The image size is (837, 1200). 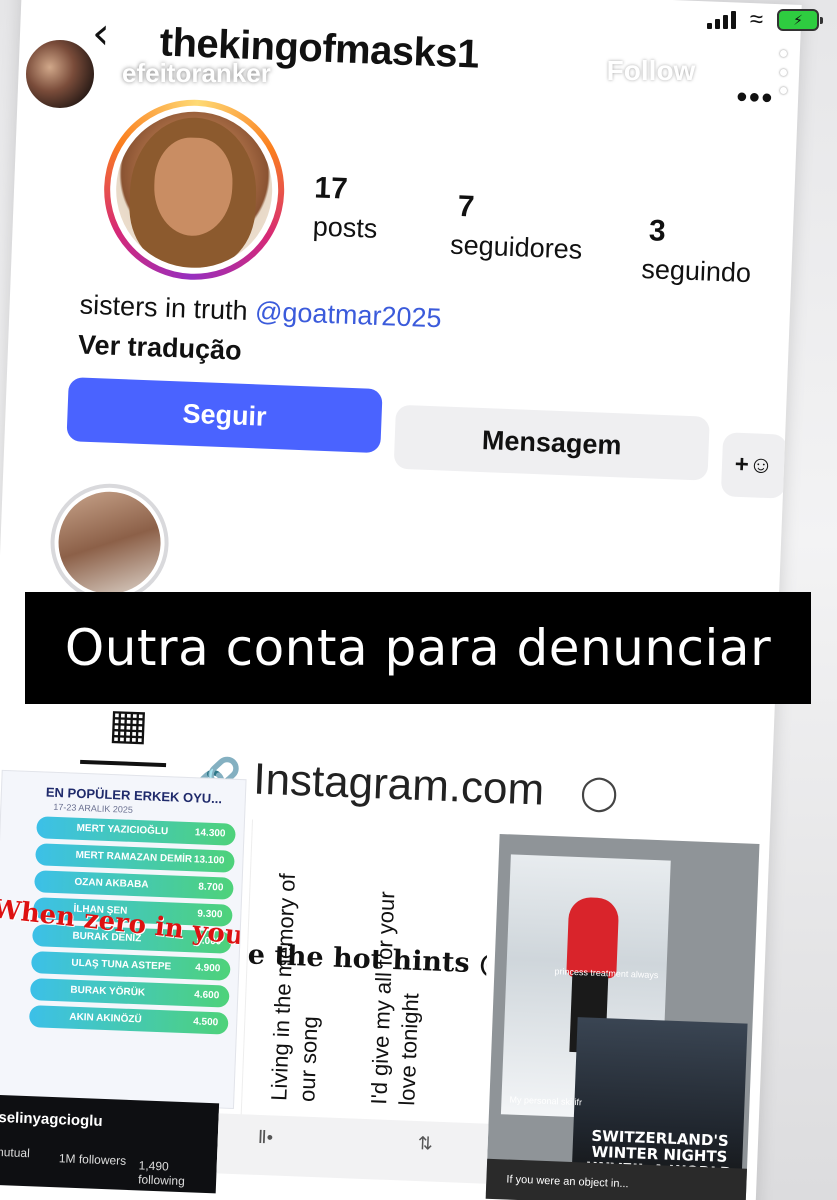 I want to click on story-highlight, so click(x=109, y=543).